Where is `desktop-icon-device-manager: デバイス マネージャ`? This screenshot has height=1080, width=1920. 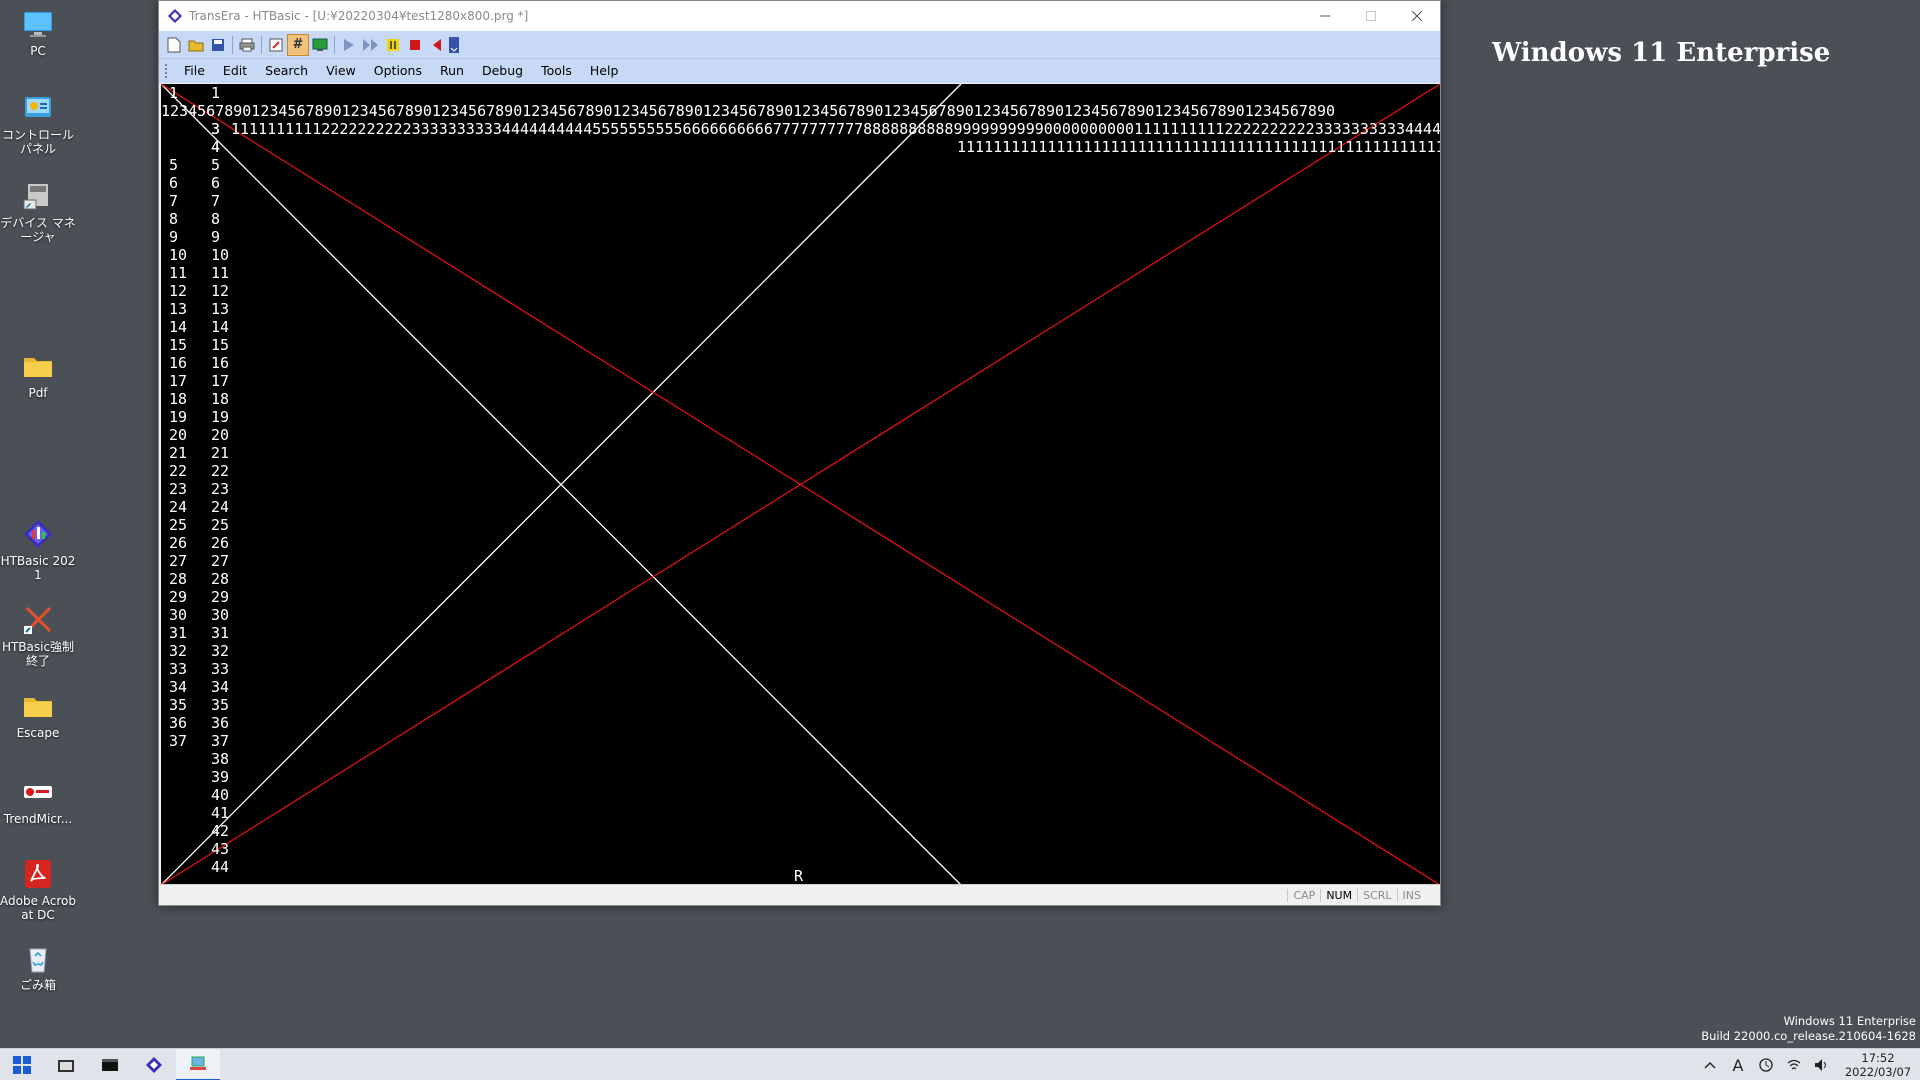
desktop-icon-device-manager: デバイス マネージャ is located at coordinates (38, 212).